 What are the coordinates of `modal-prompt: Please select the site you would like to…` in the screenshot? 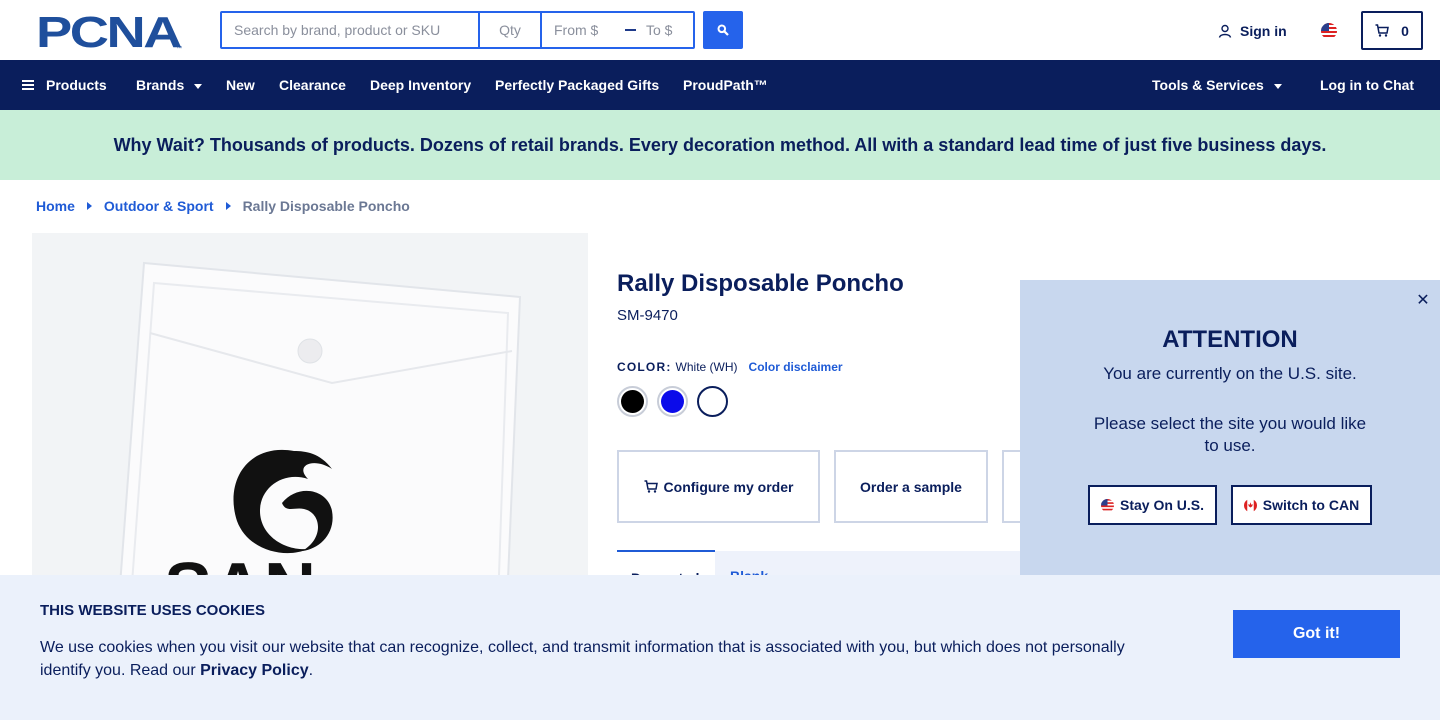 It's located at (1230, 434).